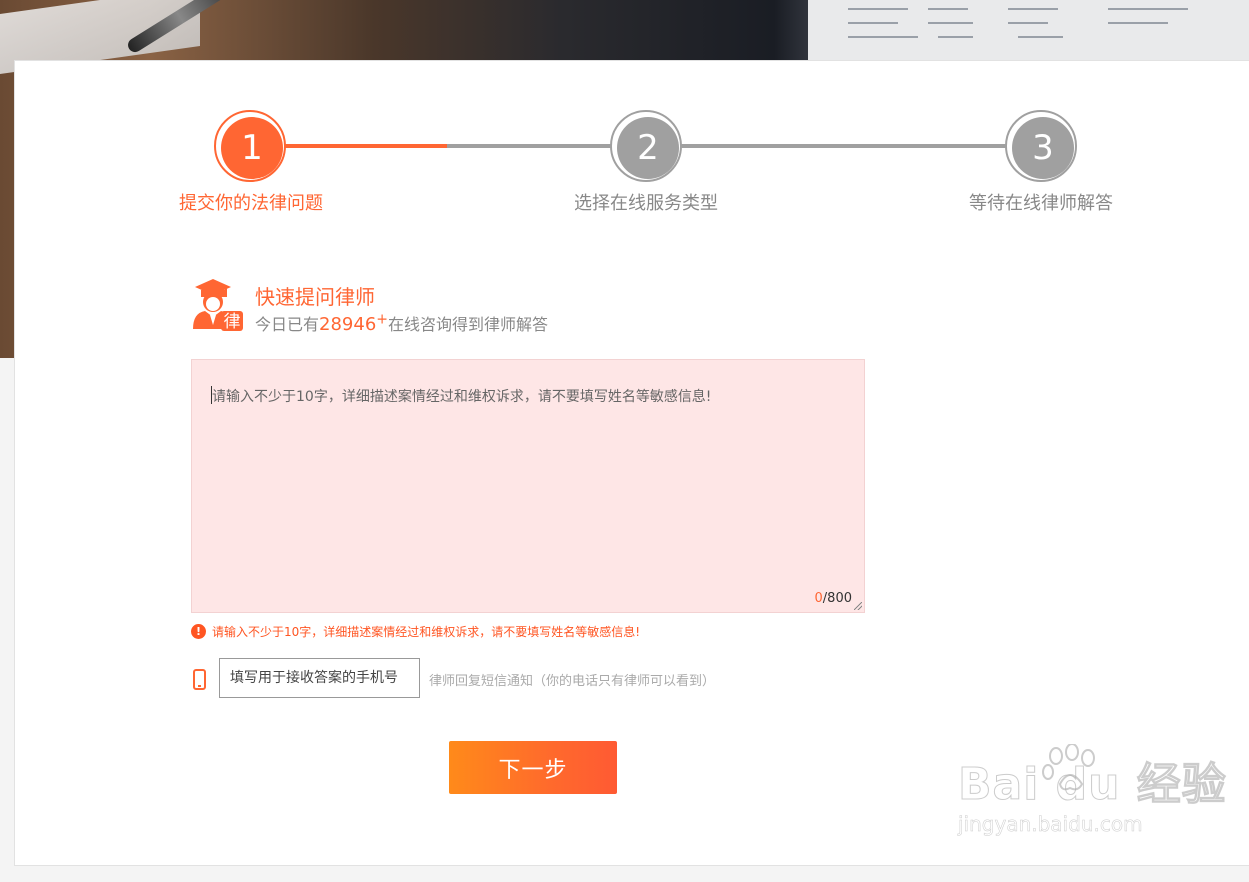 Image resolution: width=1249 pixels, height=882 pixels. Describe the element at coordinates (319, 678) in the screenshot. I see `phone-input` at that location.